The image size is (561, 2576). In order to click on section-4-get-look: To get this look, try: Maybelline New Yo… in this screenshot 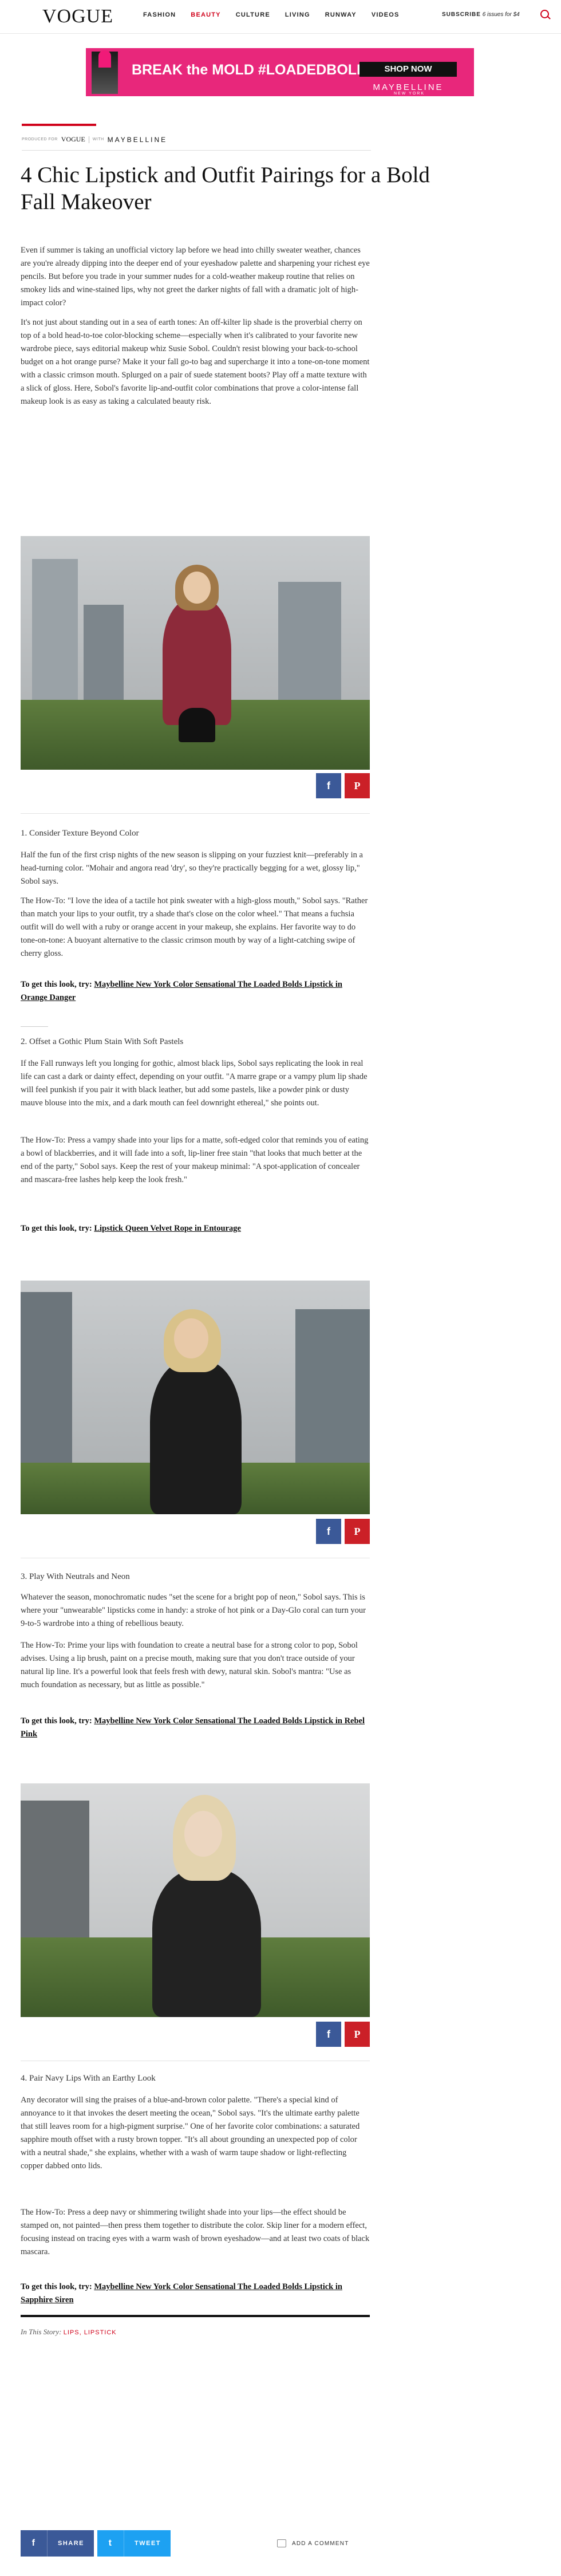, I will do `click(195, 2293)`.